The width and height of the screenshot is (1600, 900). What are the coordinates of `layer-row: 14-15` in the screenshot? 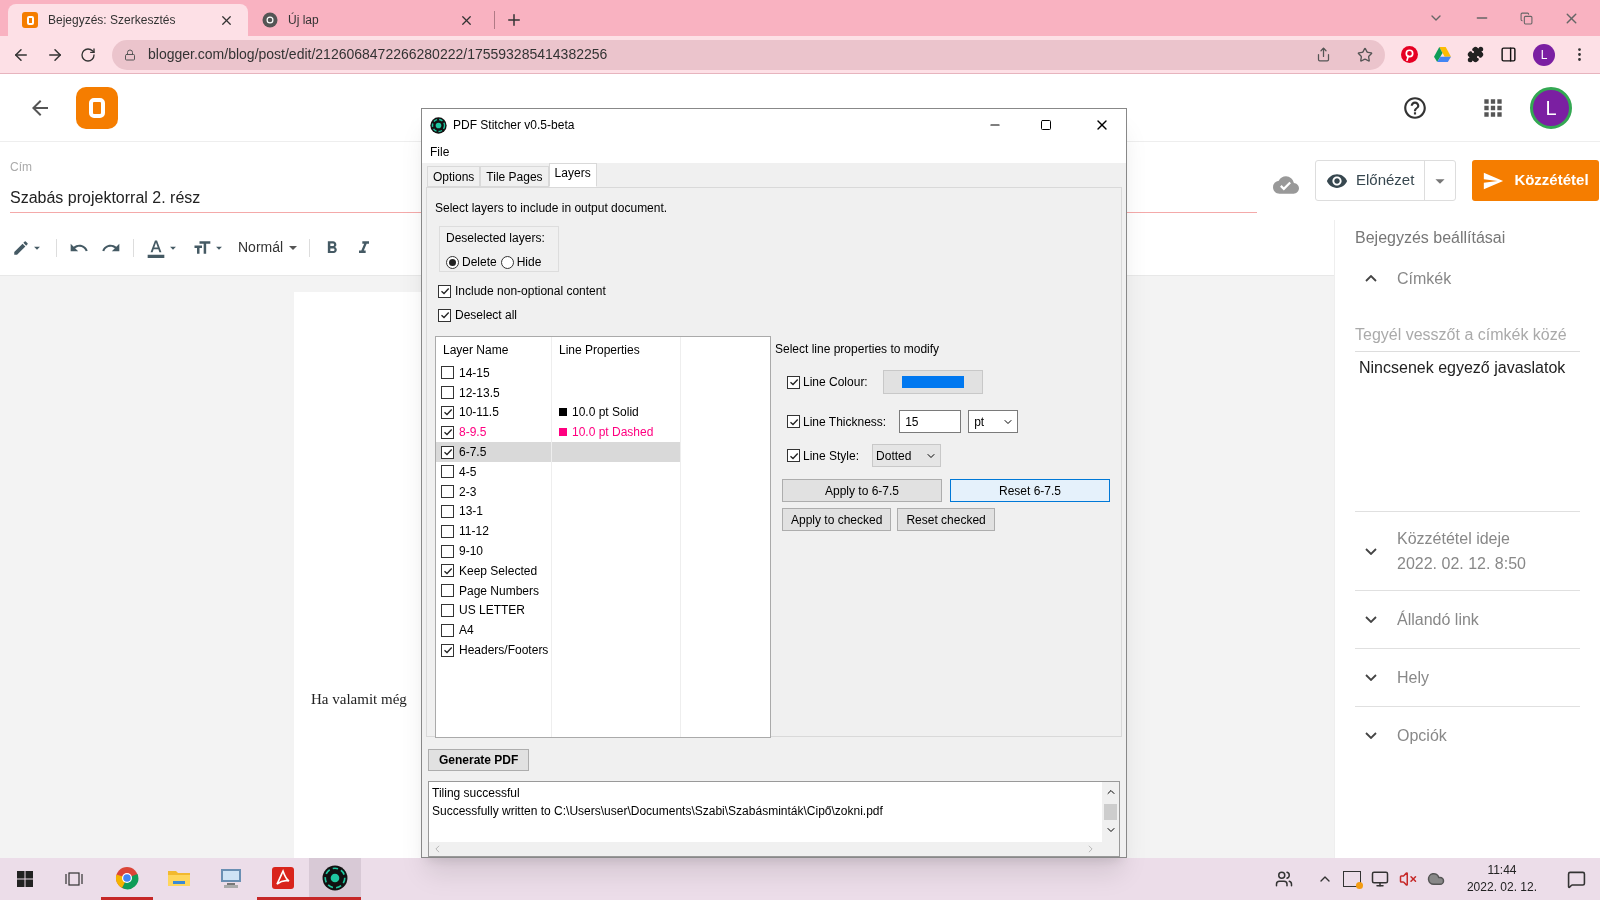 It's located at (558, 373).